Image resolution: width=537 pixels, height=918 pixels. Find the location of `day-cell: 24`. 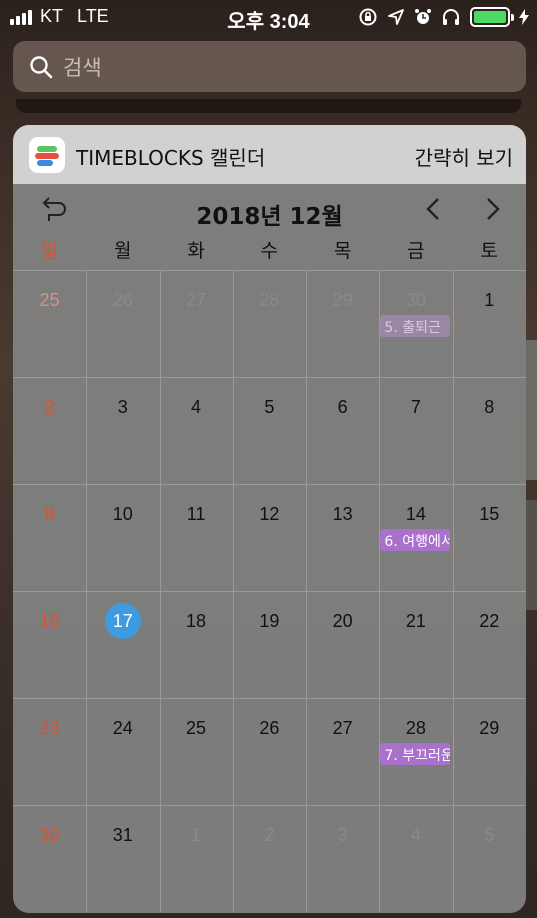

day-cell: 24 is located at coordinates (122, 728).